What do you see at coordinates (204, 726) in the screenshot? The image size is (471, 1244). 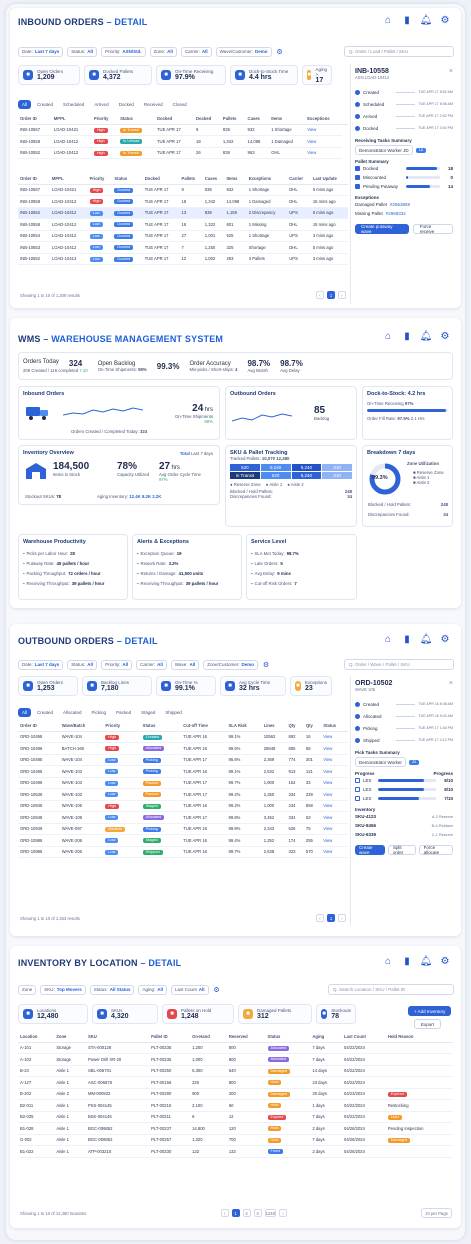 I see `column-header: Cut-off Time` at bounding box center [204, 726].